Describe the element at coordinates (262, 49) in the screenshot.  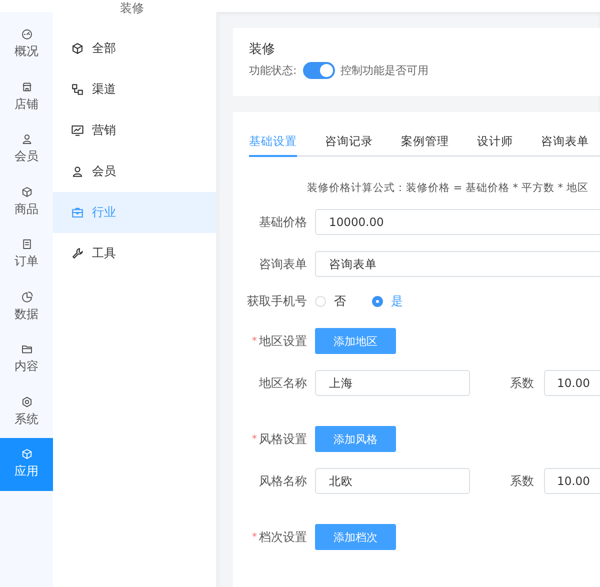
I see `feature-title: 装修` at that location.